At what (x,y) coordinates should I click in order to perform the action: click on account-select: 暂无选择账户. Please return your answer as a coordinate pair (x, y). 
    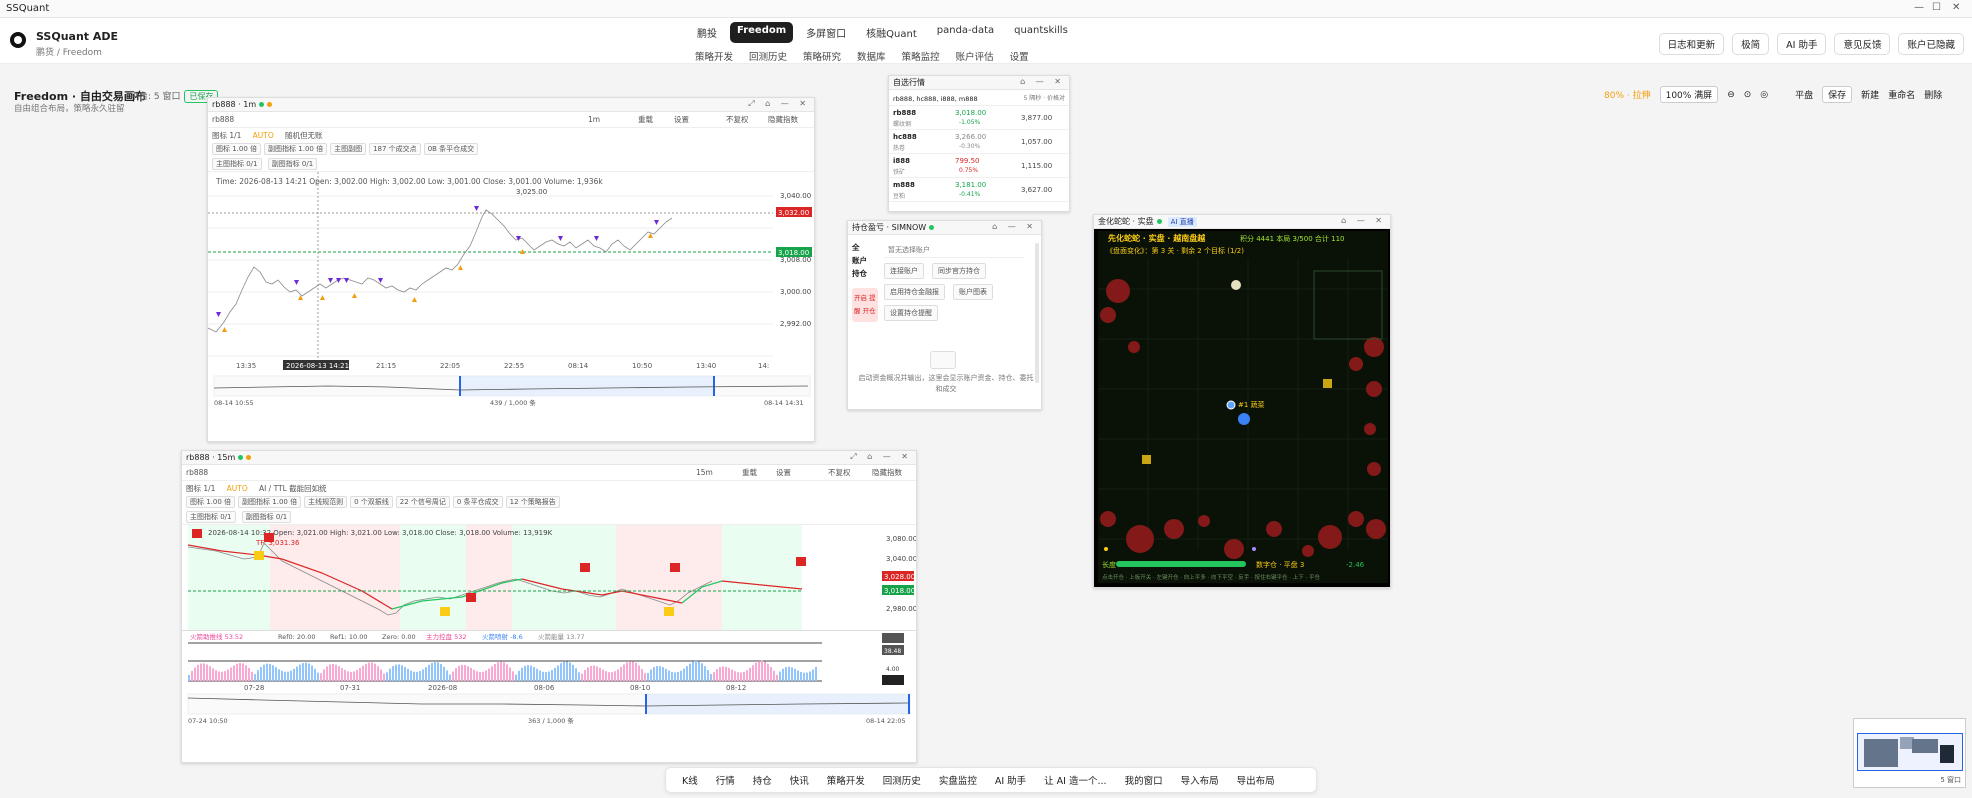
    Looking at the image, I should click on (954, 250).